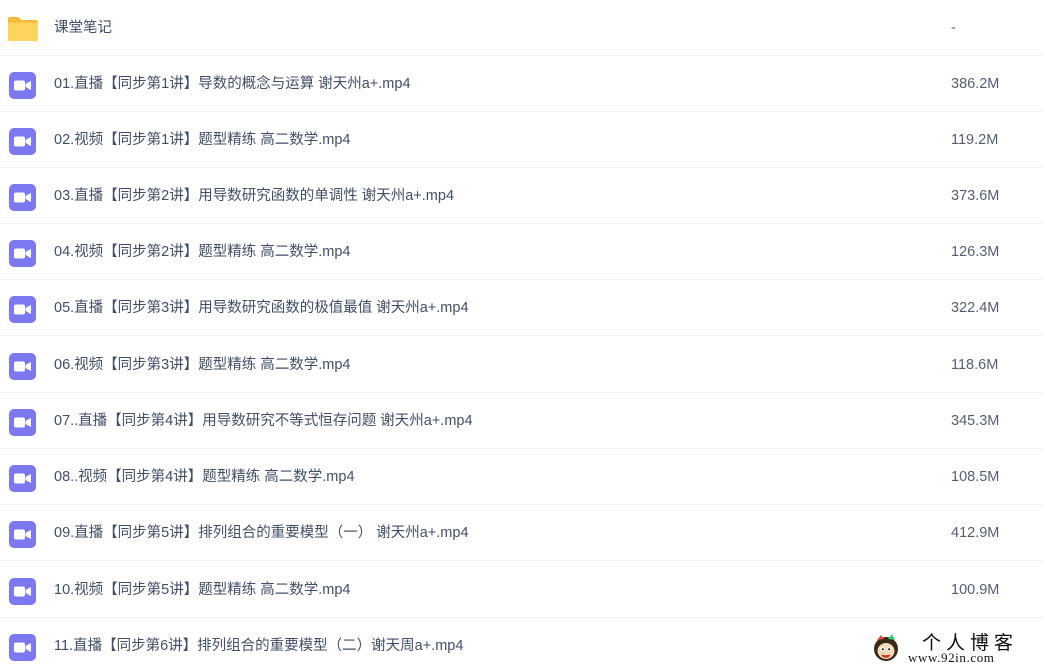  Describe the element at coordinates (202, 590) in the screenshot. I see `file-name: 10.视频【同步第5讲】题型精练 高二数学.mp4` at that location.